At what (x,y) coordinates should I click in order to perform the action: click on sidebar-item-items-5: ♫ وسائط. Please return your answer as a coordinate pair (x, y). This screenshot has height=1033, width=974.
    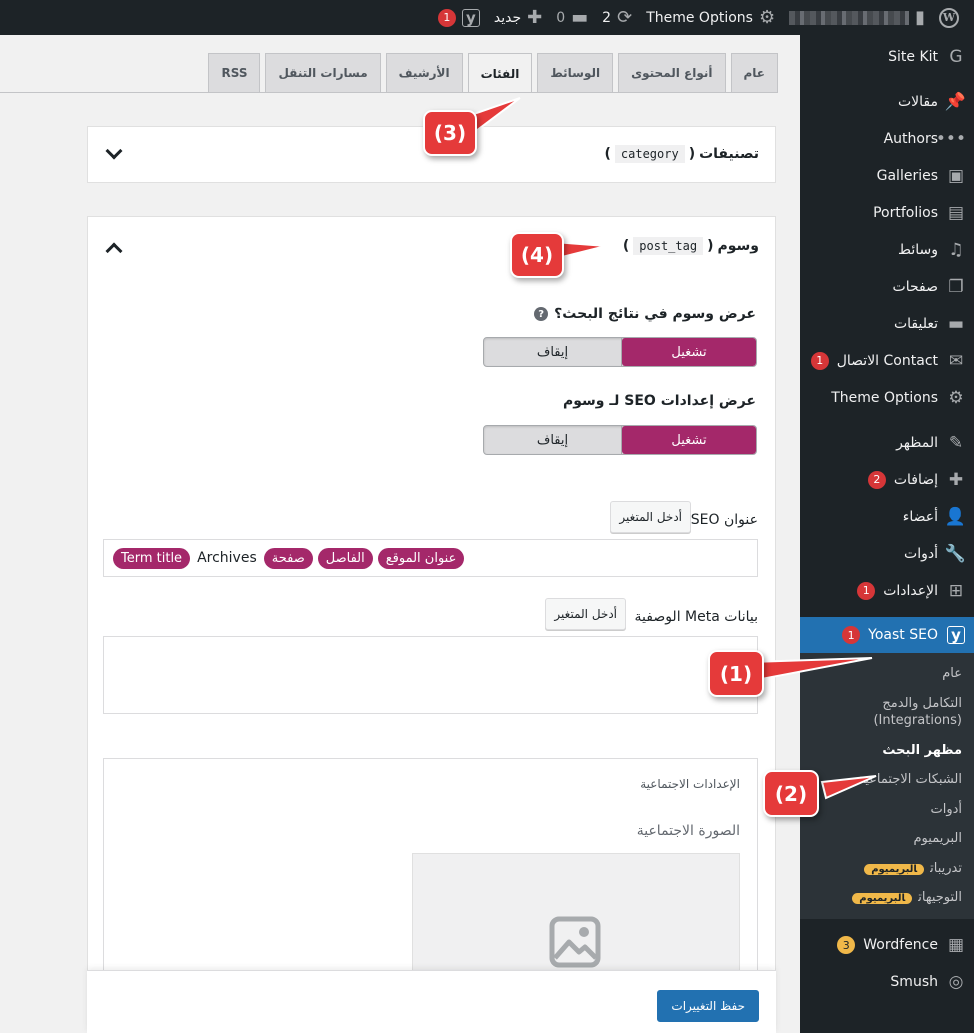
    Looking at the image, I should click on (887, 249).